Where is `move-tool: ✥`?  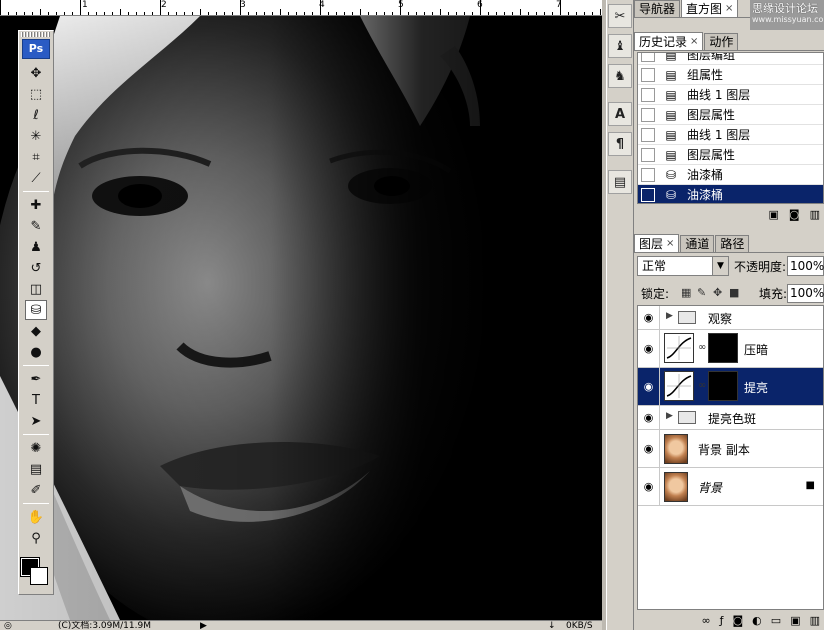
move-tool: ✥ is located at coordinates (36, 73).